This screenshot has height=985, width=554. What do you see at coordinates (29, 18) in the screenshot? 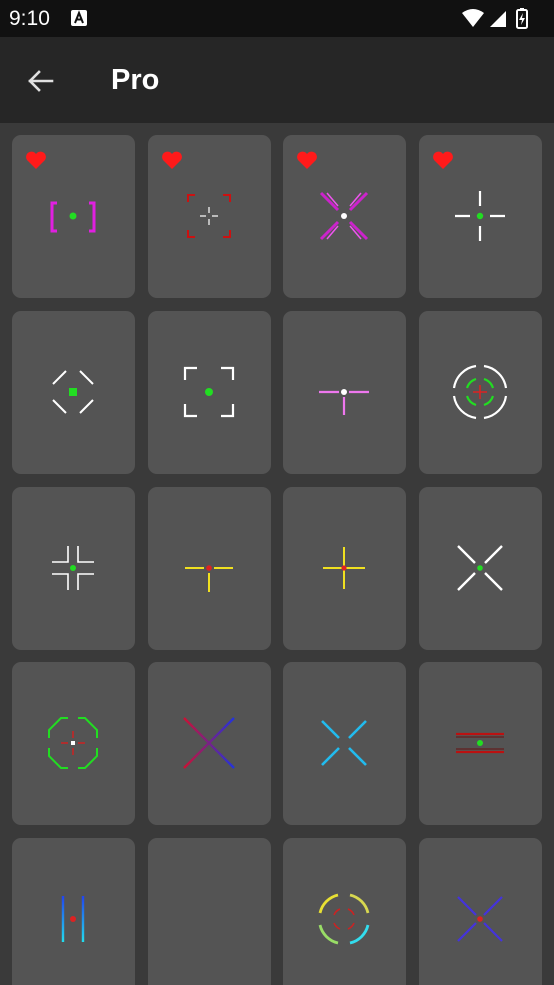
I see `status-time: 9:10` at bounding box center [29, 18].